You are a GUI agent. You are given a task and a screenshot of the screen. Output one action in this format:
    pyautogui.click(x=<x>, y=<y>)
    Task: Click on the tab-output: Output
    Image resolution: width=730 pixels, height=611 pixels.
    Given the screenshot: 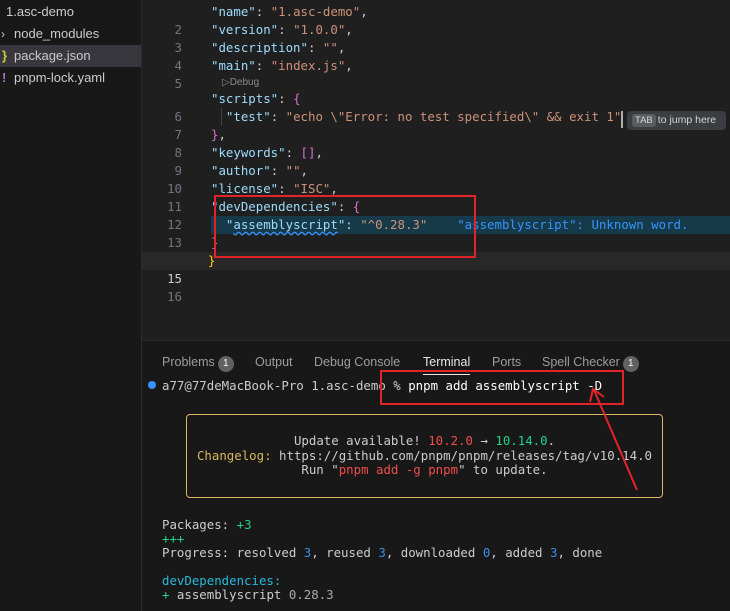 What is the action you would take?
    pyautogui.click(x=274, y=364)
    